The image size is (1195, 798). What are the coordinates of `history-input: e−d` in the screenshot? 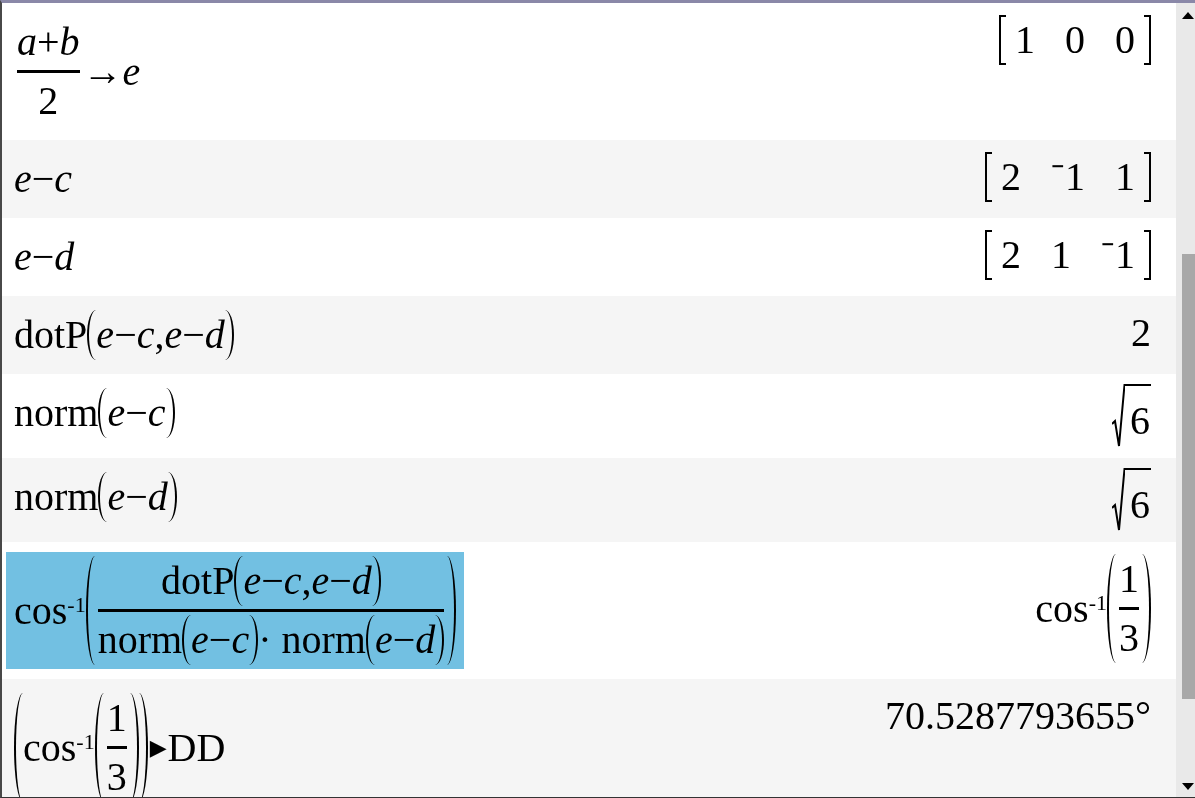 It's located at (44, 257).